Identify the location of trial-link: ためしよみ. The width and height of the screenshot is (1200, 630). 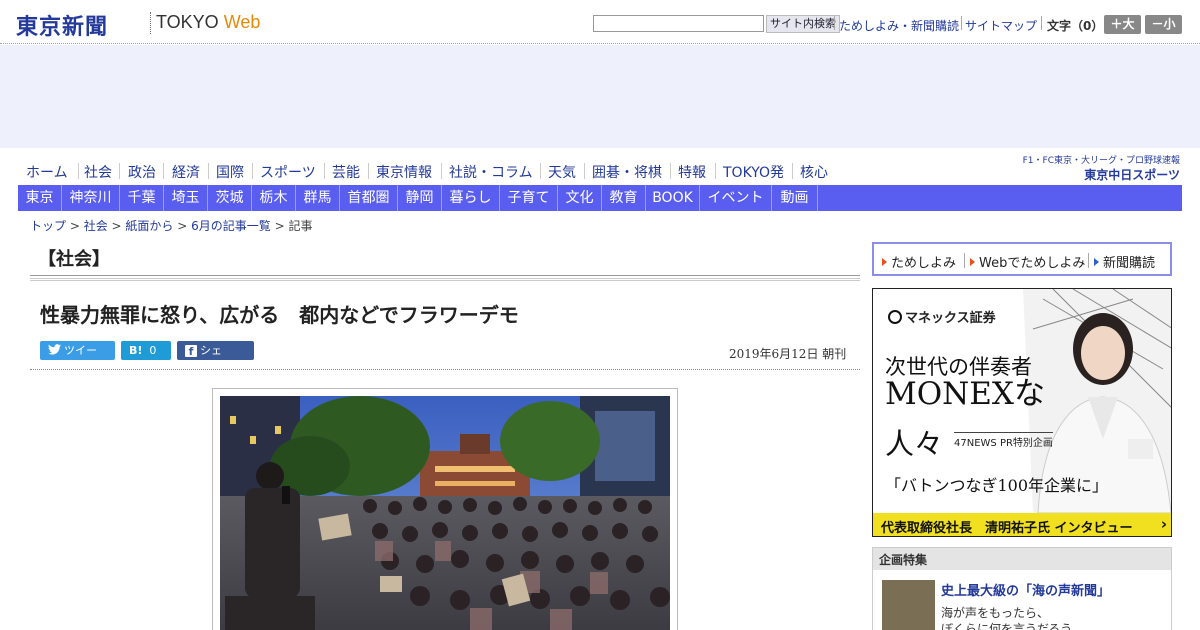
(919, 261).